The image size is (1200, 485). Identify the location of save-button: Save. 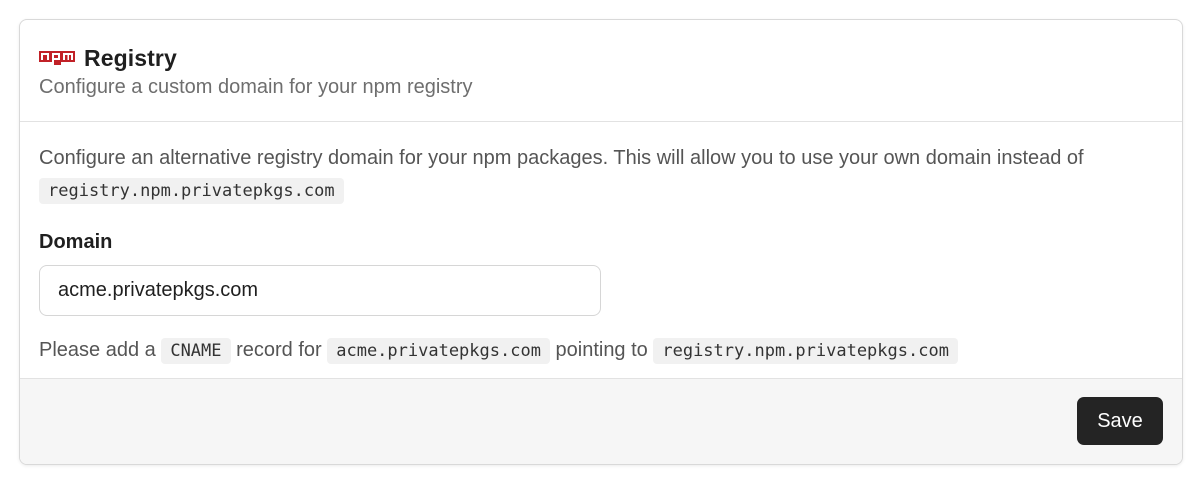
(1120, 421).